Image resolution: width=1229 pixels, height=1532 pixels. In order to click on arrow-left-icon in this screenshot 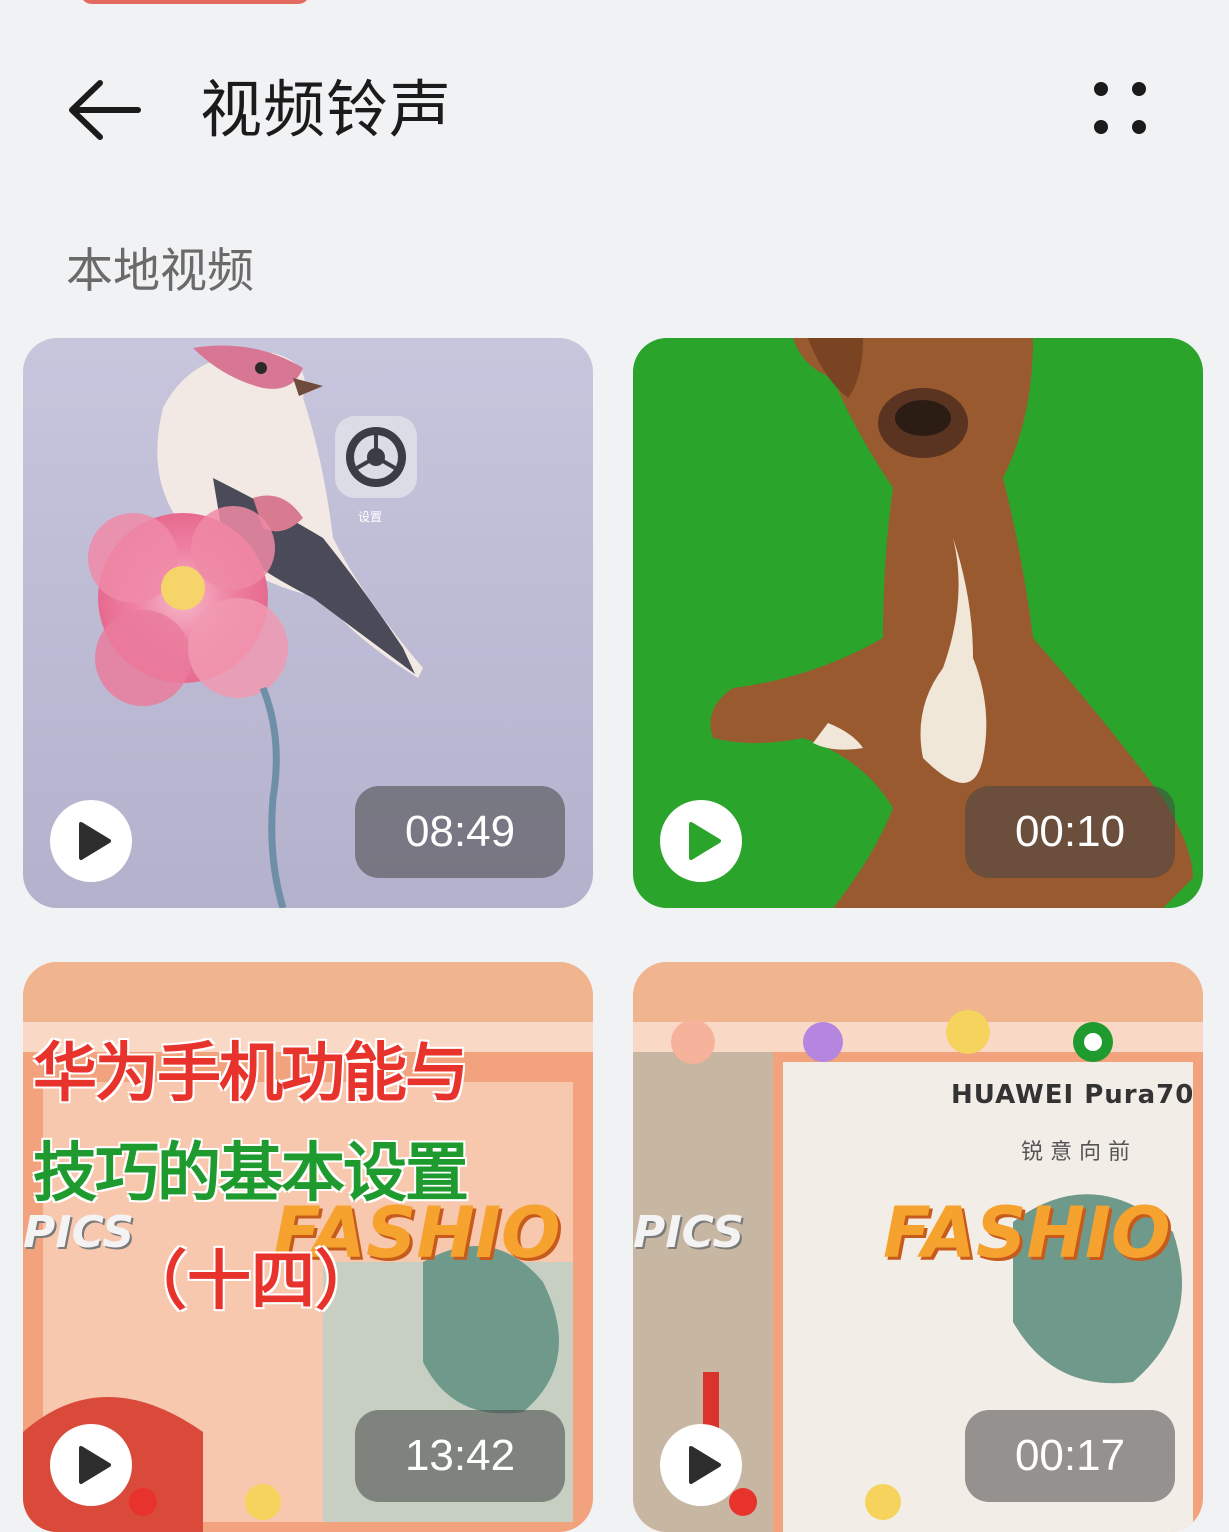, I will do `click(105, 110)`.